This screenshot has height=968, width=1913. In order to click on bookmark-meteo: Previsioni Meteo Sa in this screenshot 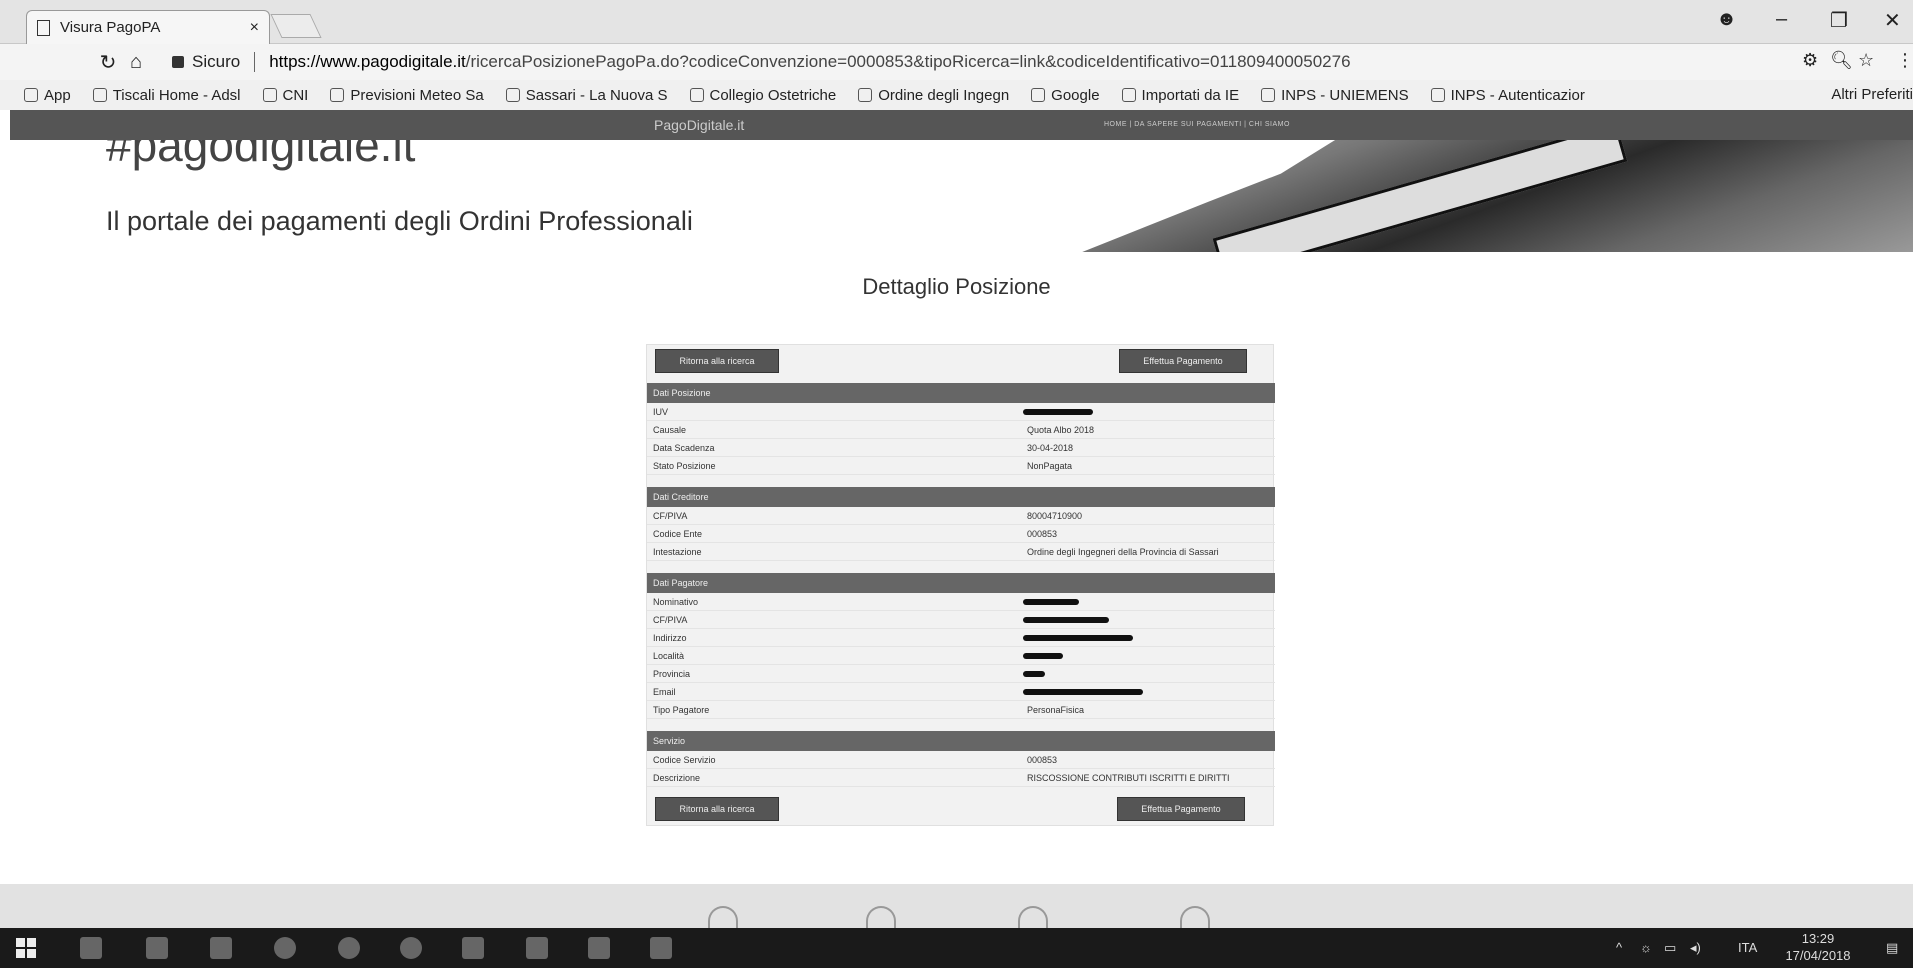, I will do `click(407, 95)`.